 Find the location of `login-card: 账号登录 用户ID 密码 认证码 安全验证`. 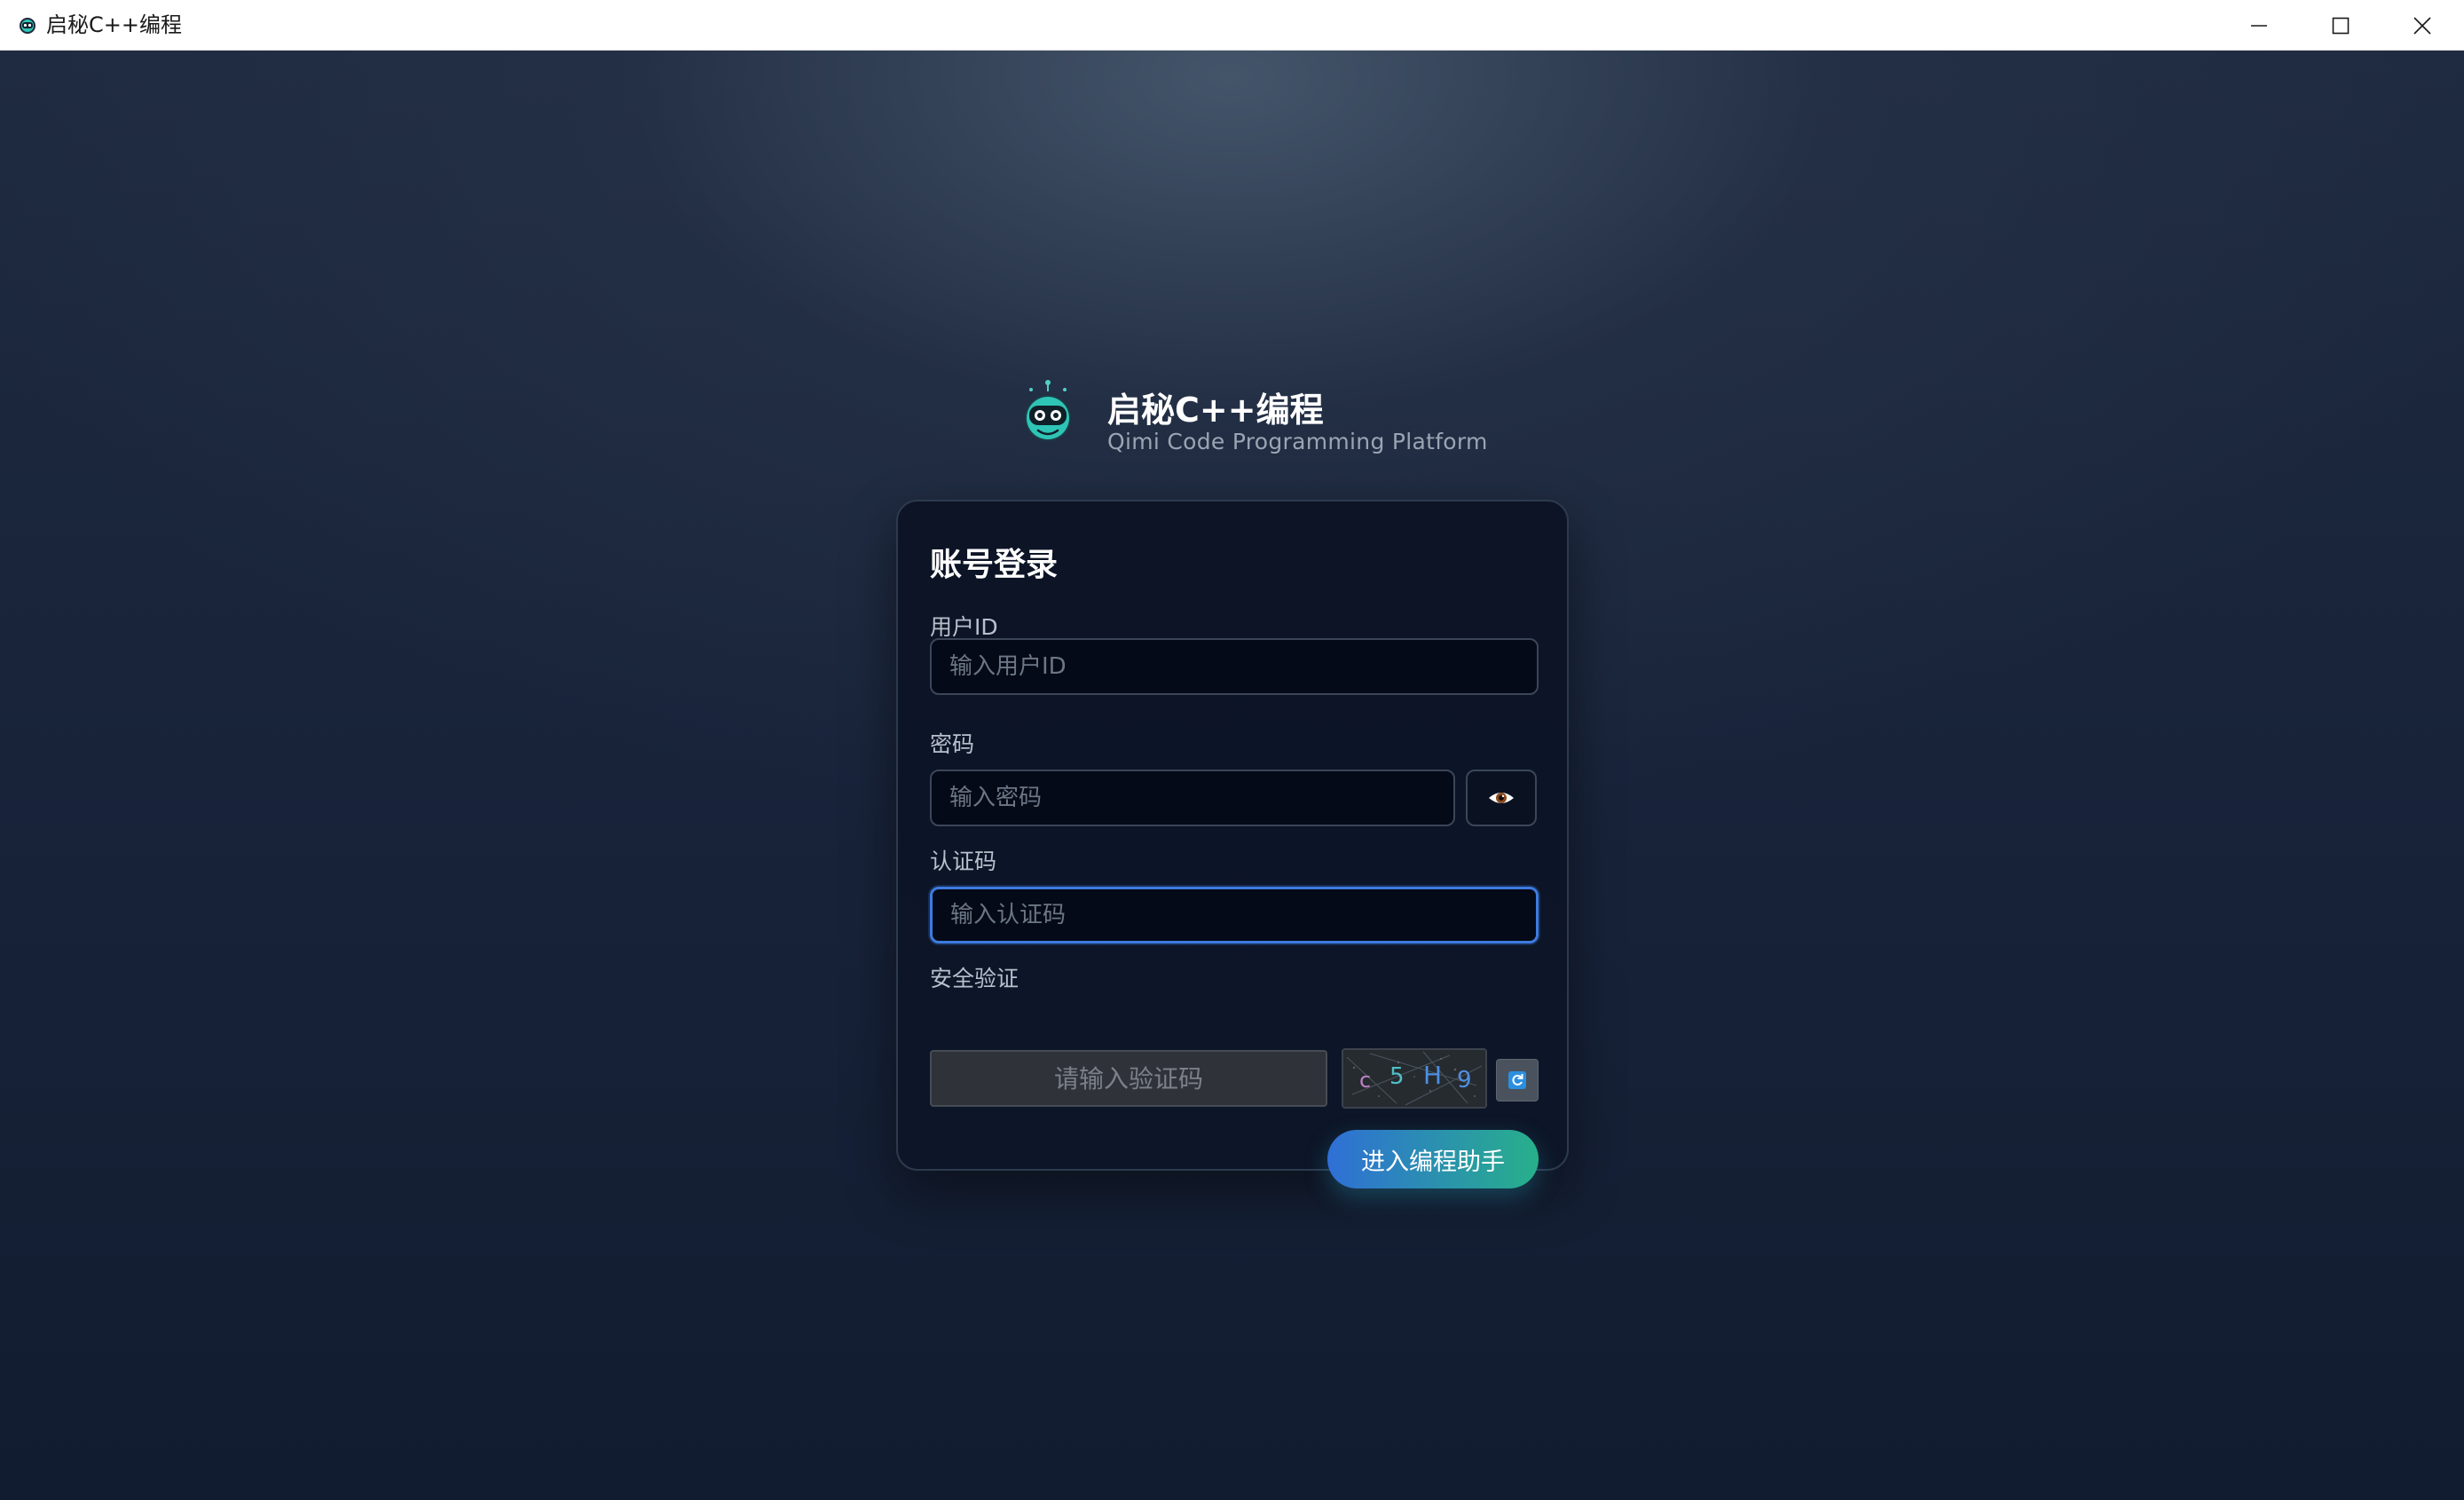

login-card: 账号登录 用户ID 密码 认证码 安全验证 is located at coordinates (1232, 844).